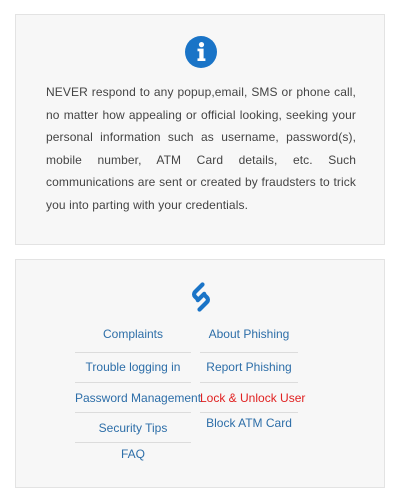 The width and height of the screenshot is (400, 489). Describe the element at coordinates (133, 367) in the screenshot. I see `trouble-logging-in-link: Trouble logging in` at that location.